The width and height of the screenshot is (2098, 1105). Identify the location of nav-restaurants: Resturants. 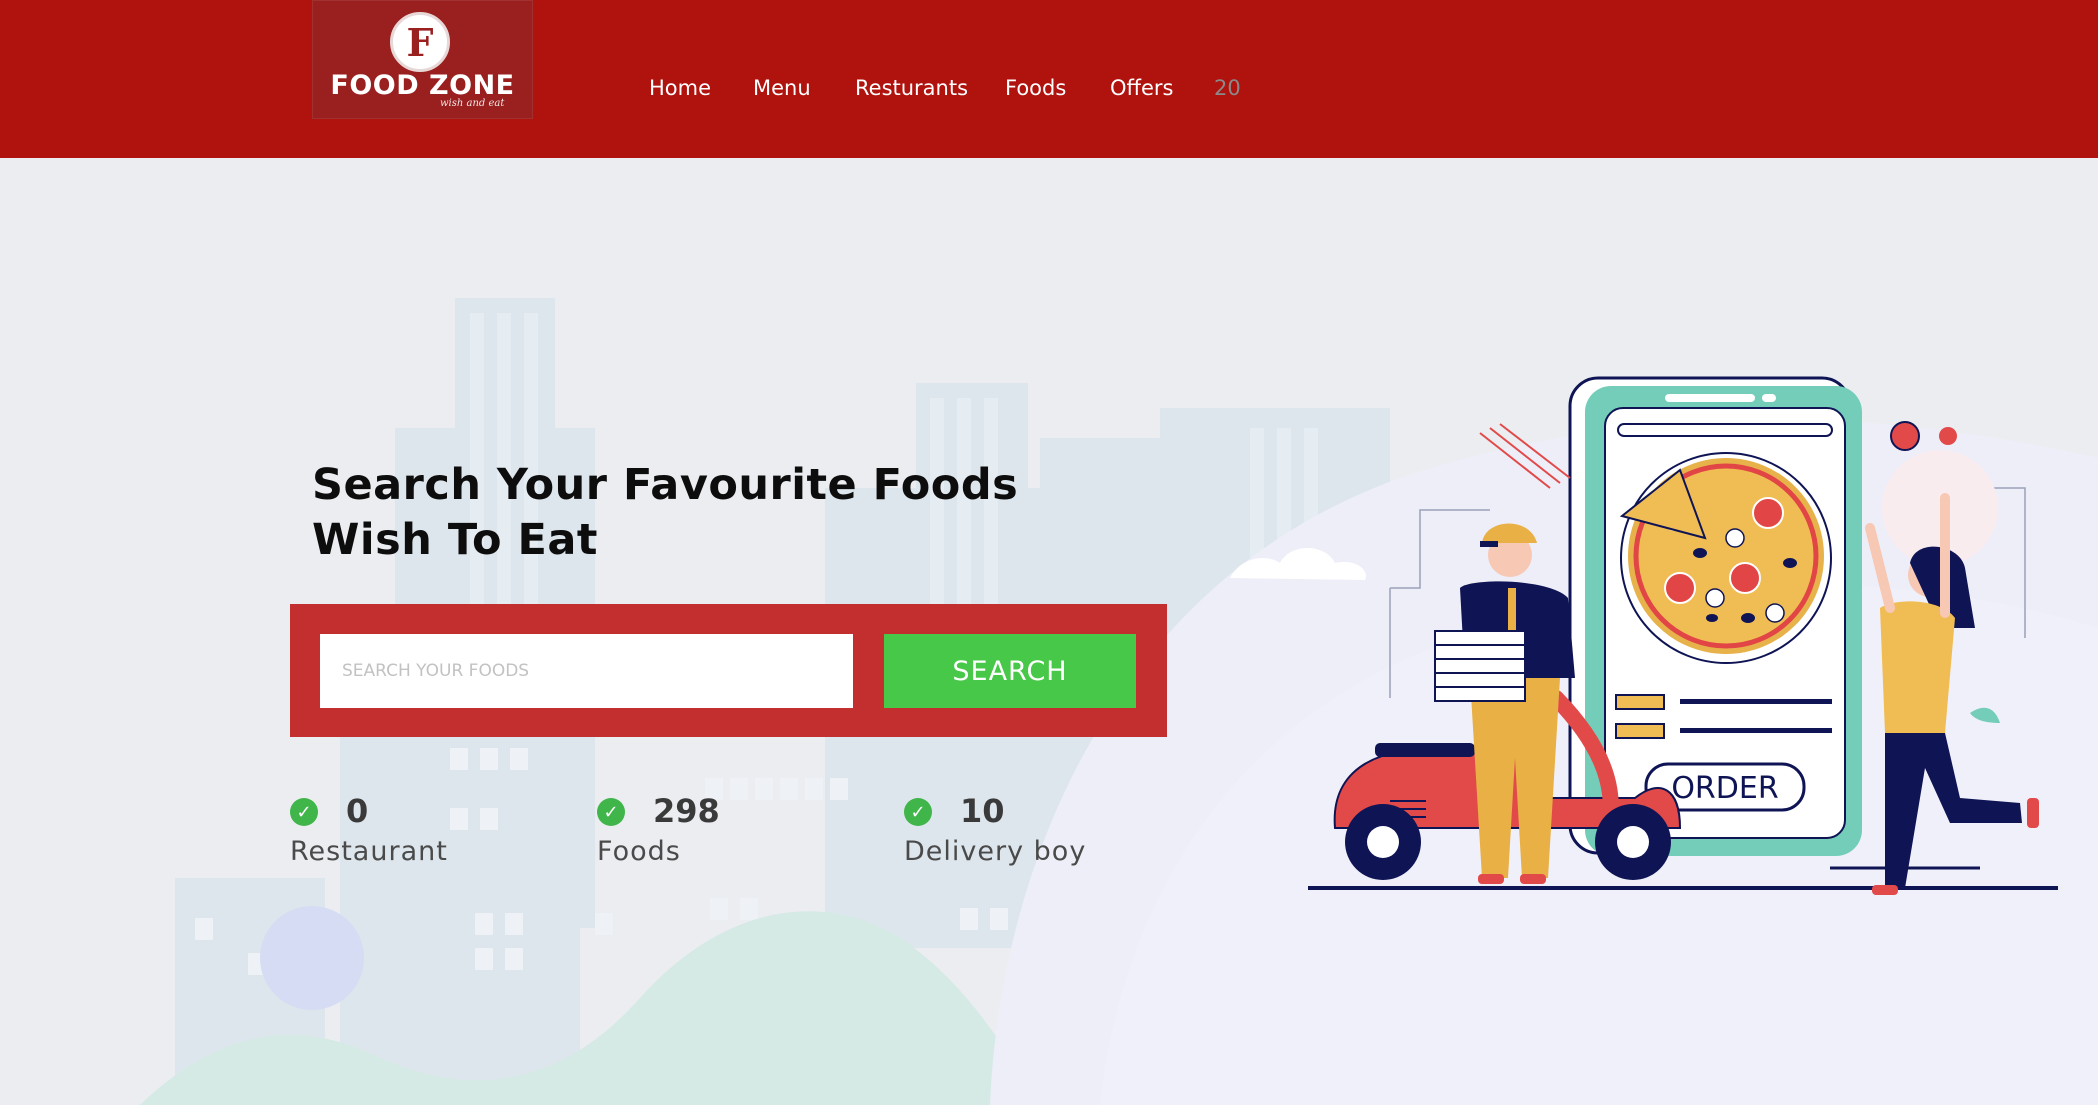
(911, 88).